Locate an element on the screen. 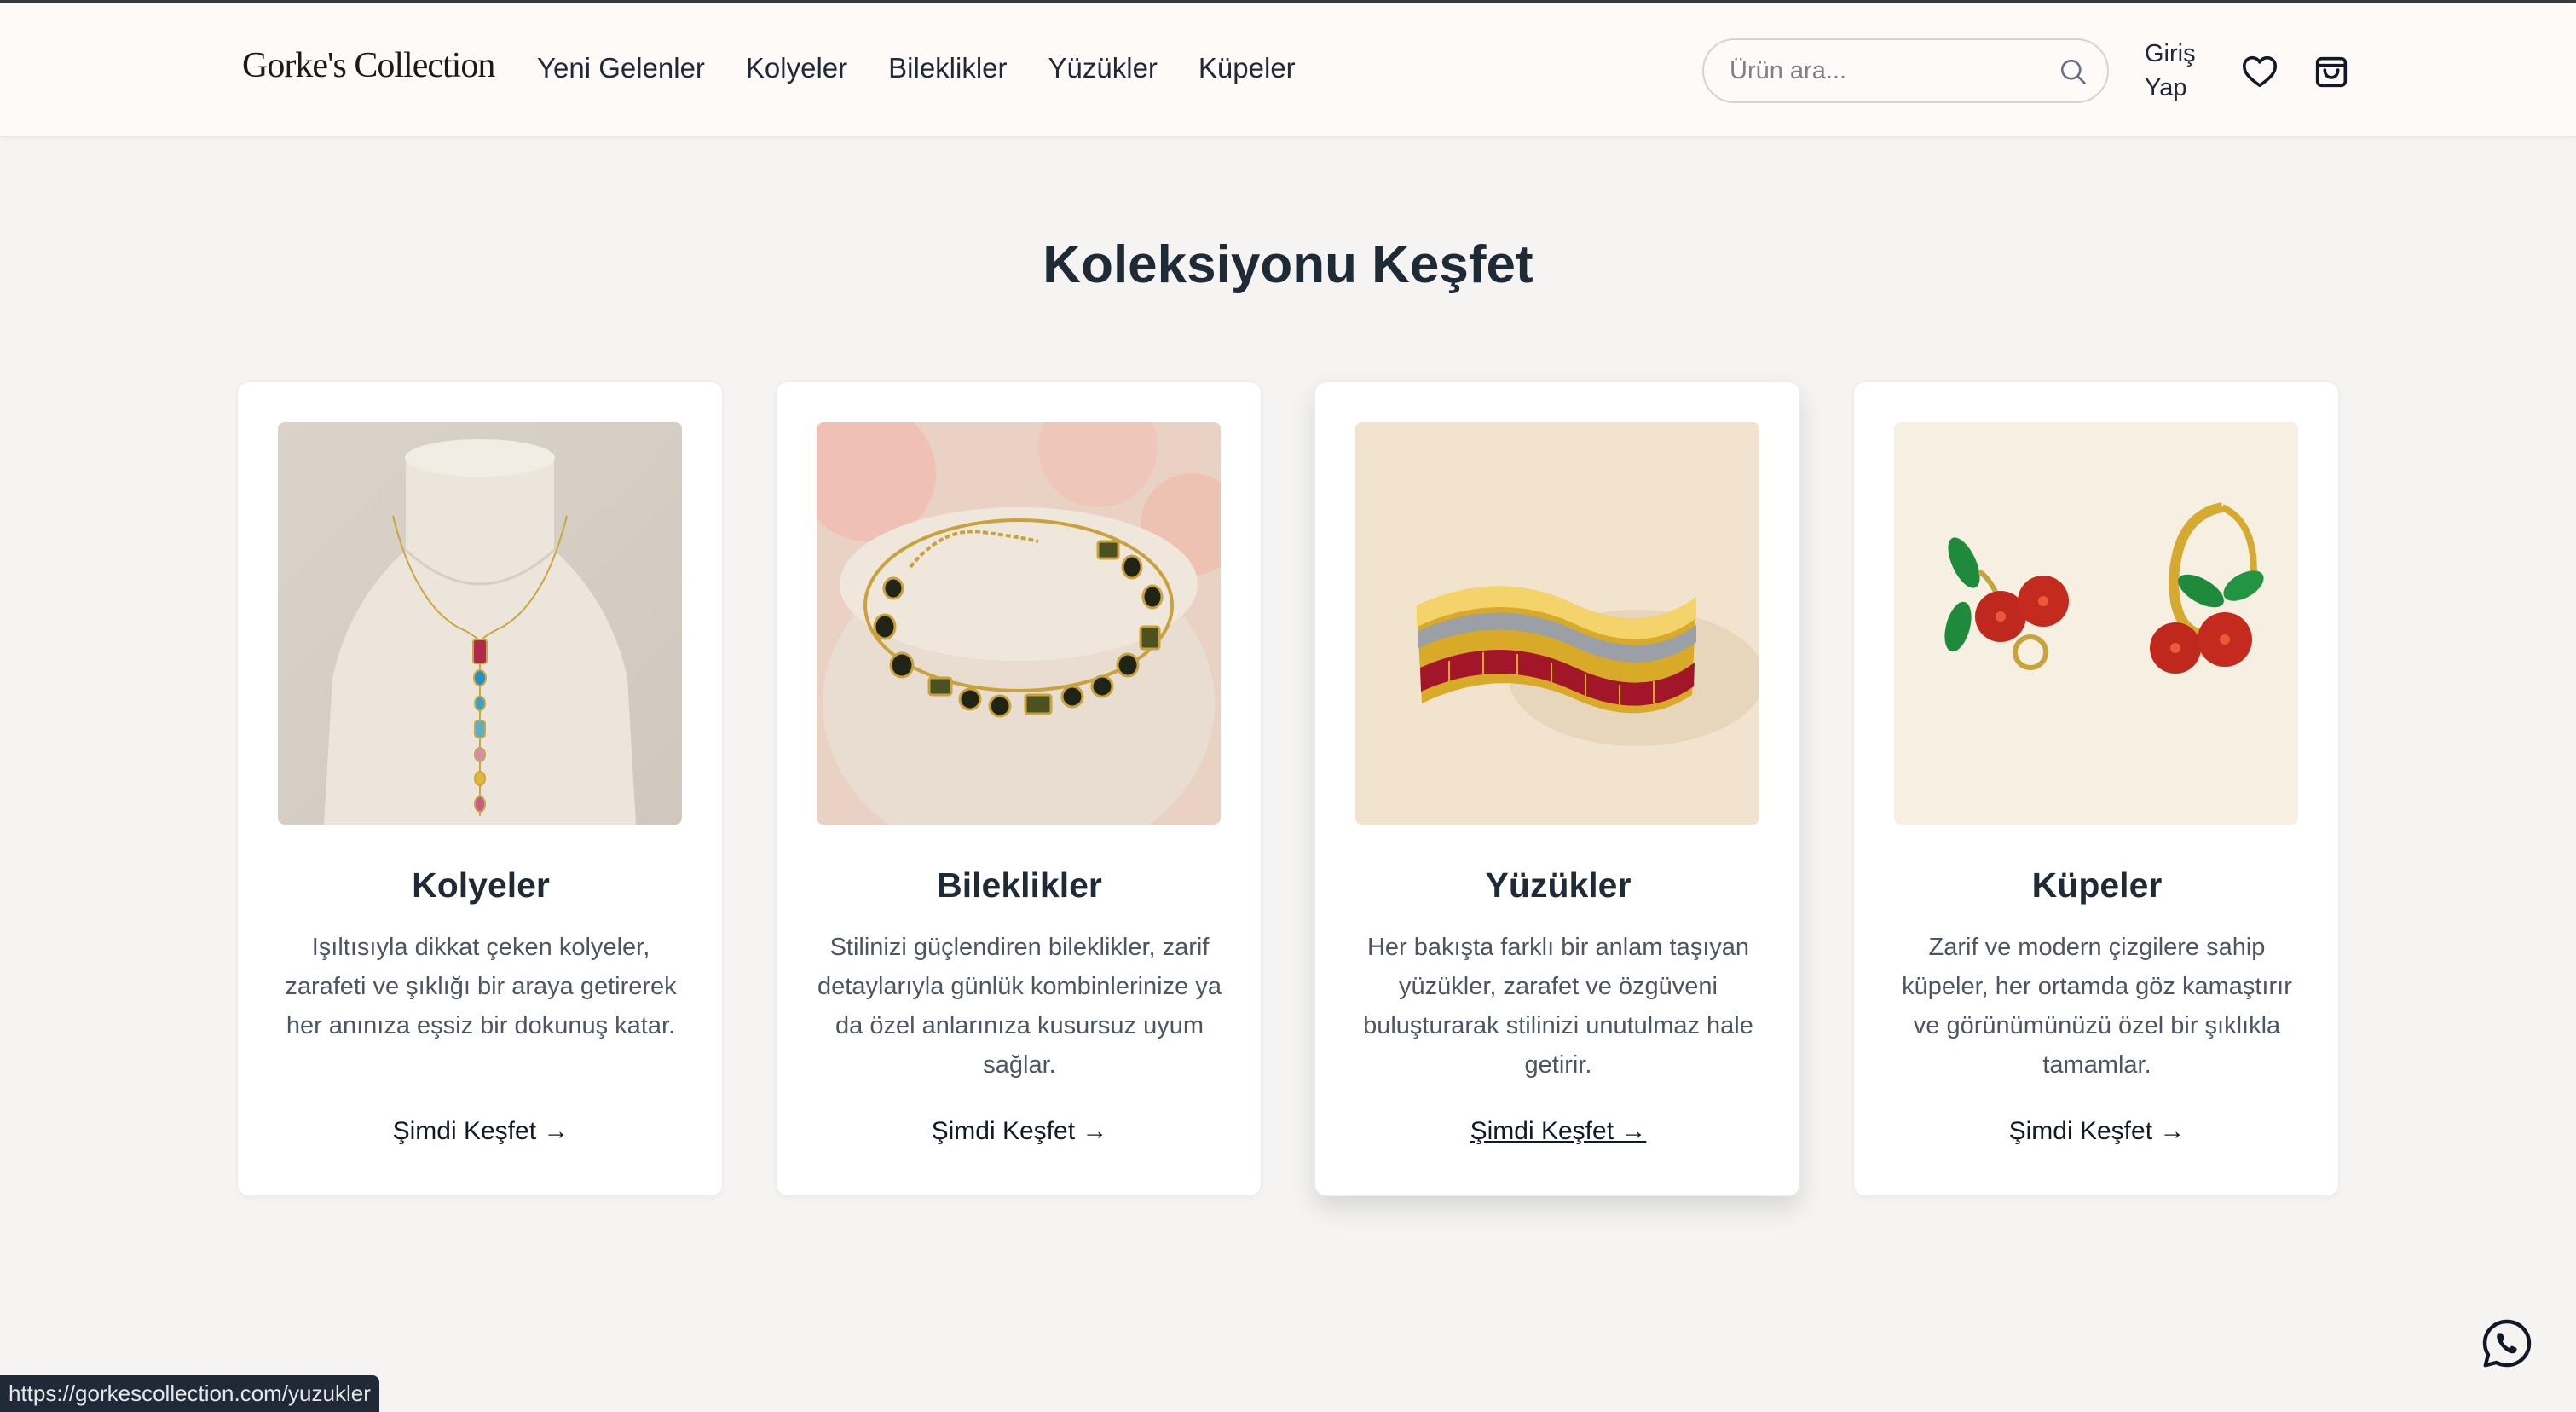  card-title: Kolyeler is located at coordinates (481, 885).